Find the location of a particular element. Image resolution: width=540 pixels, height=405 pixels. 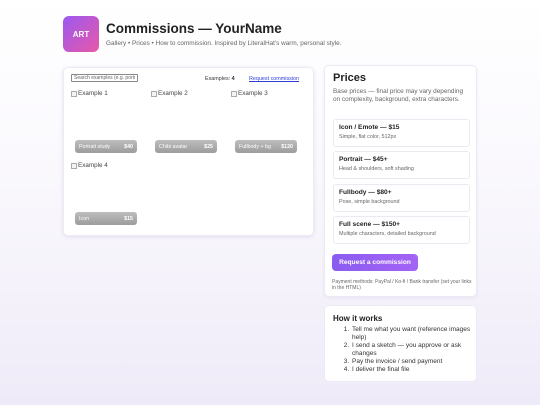

gallery-item-price: $25 is located at coordinates (208, 146).